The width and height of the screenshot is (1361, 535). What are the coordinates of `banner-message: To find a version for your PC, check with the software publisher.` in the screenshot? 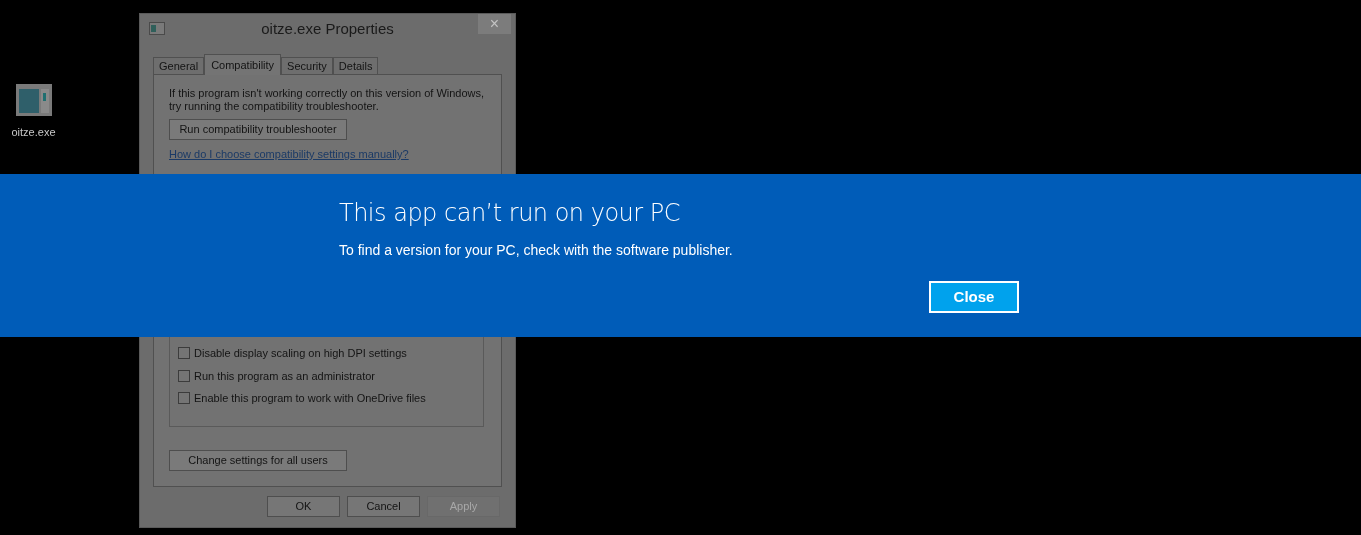 It's located at (536, 250).